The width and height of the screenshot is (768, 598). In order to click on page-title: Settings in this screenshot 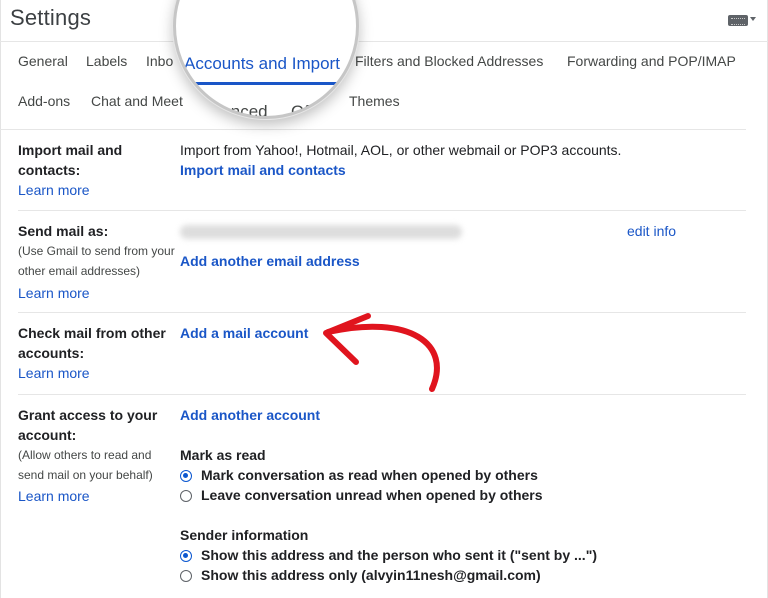, I will do `click(51, 17)`.